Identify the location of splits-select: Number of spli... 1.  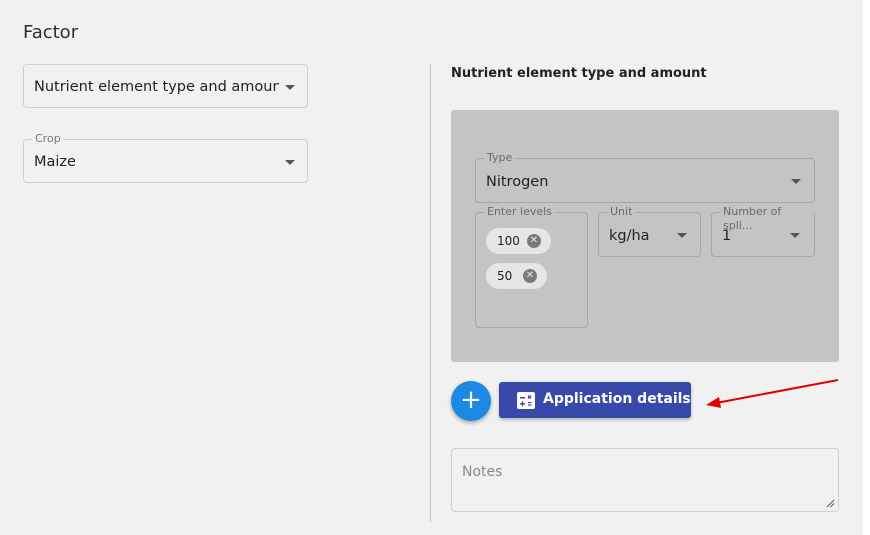
(763, 231).